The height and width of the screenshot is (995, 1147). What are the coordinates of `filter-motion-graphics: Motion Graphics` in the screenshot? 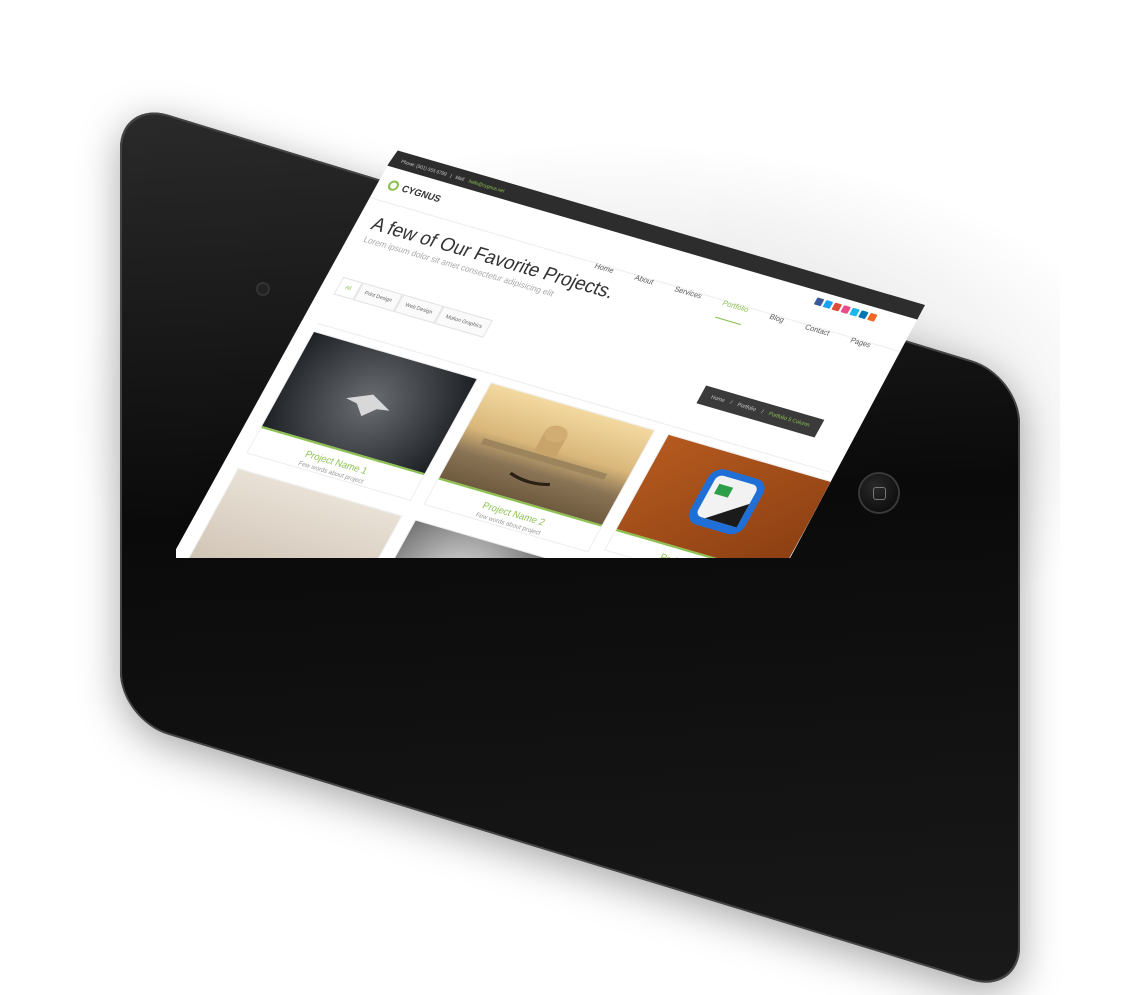 It's located at (463, 322).